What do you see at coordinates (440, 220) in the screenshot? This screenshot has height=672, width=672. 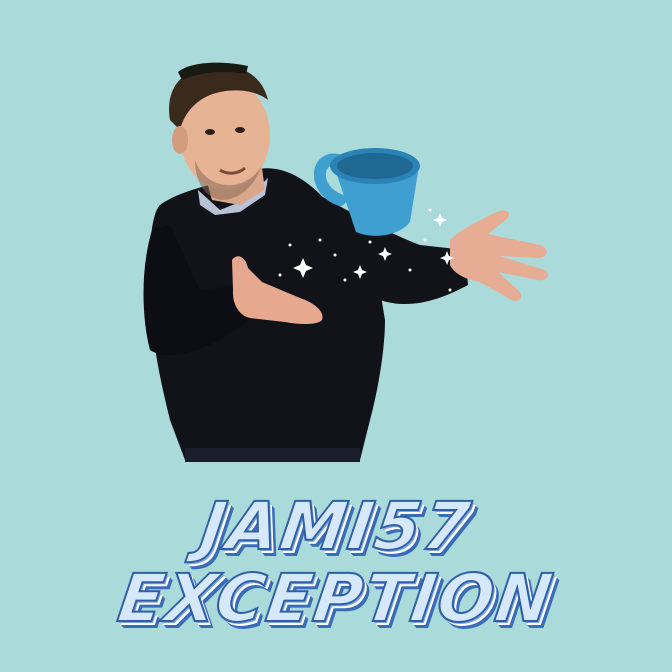 I see `sparkle-icon` at bounding box center [440, 220].